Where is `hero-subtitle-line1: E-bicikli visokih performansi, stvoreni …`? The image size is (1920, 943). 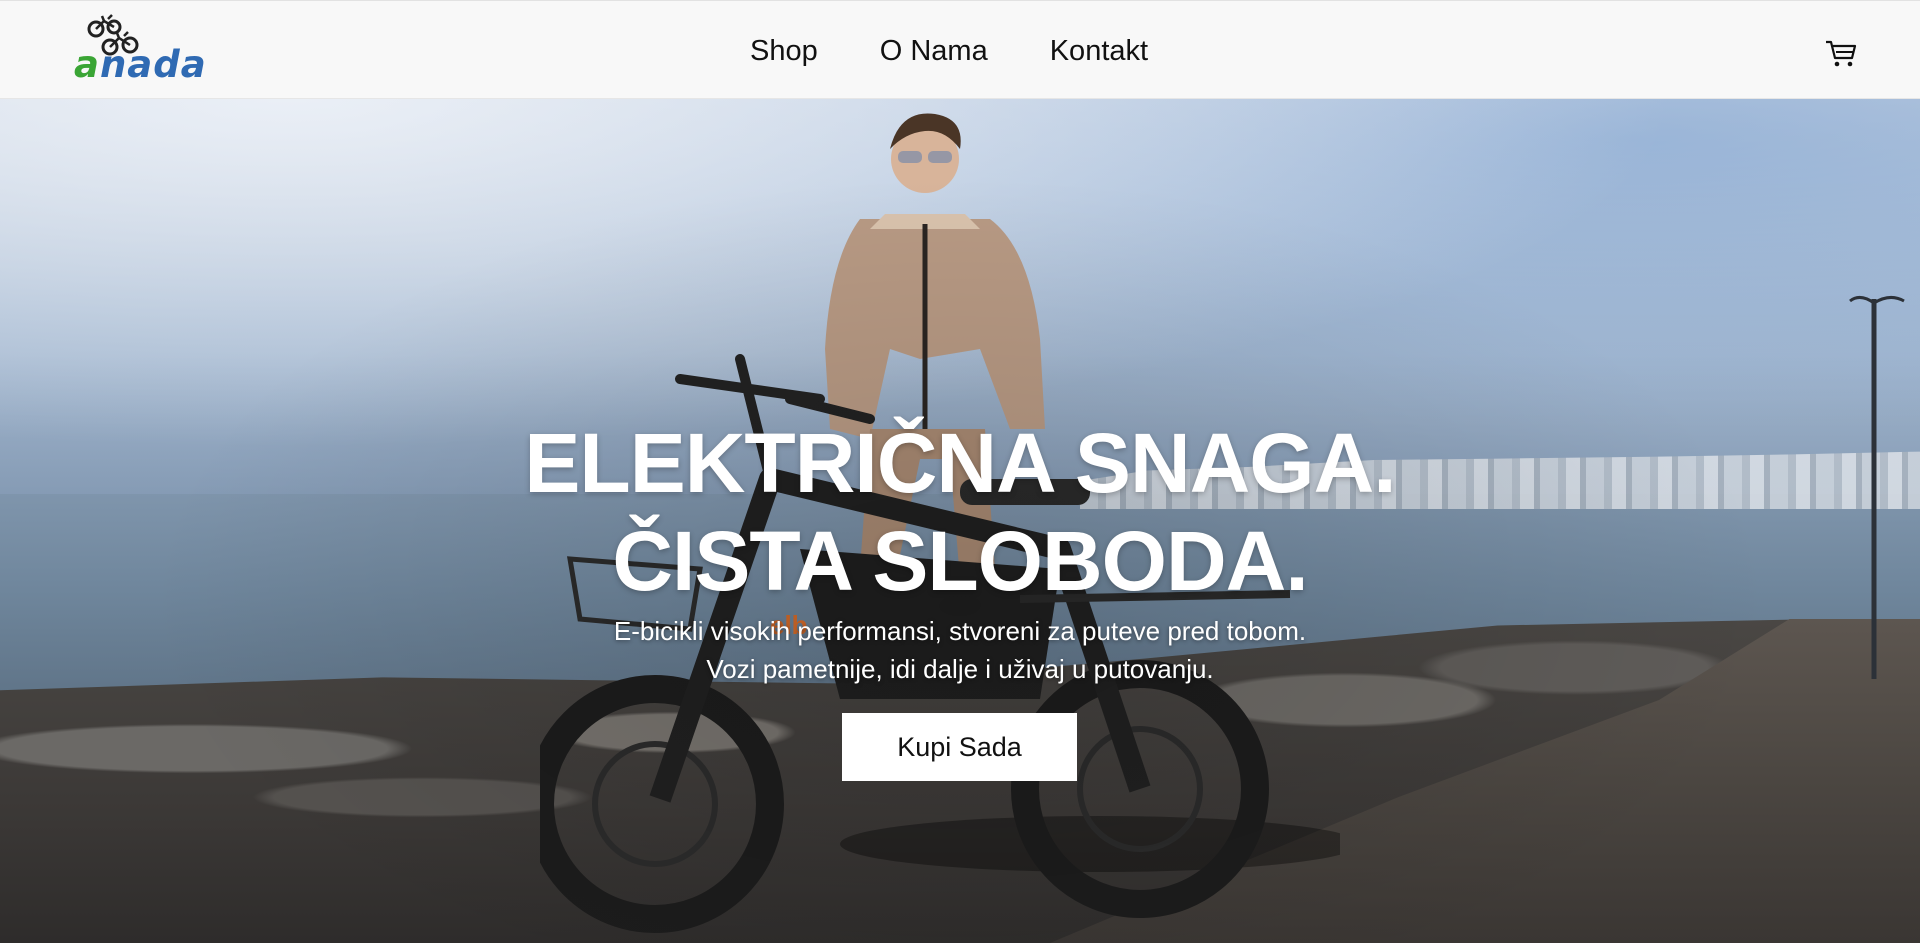 hero-subtitle-line1: E-bicikli visokih performansi, stvoreni … is located at coordinates (960, 631).